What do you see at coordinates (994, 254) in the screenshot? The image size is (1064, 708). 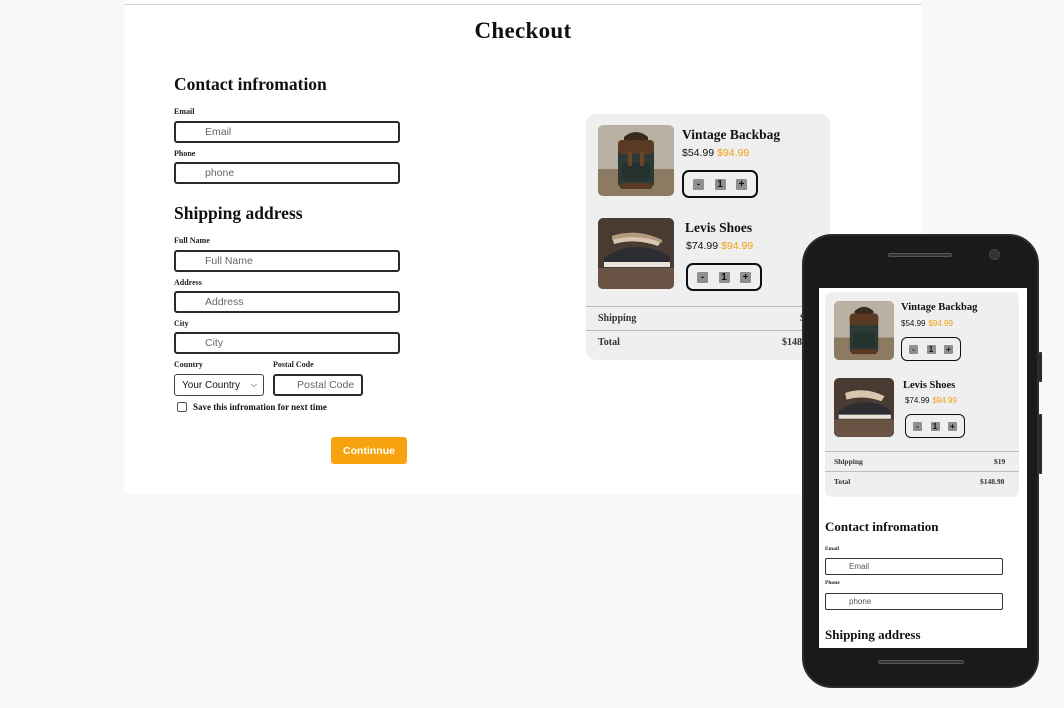 I see `camera-icon` at bounding box center [994, 254].